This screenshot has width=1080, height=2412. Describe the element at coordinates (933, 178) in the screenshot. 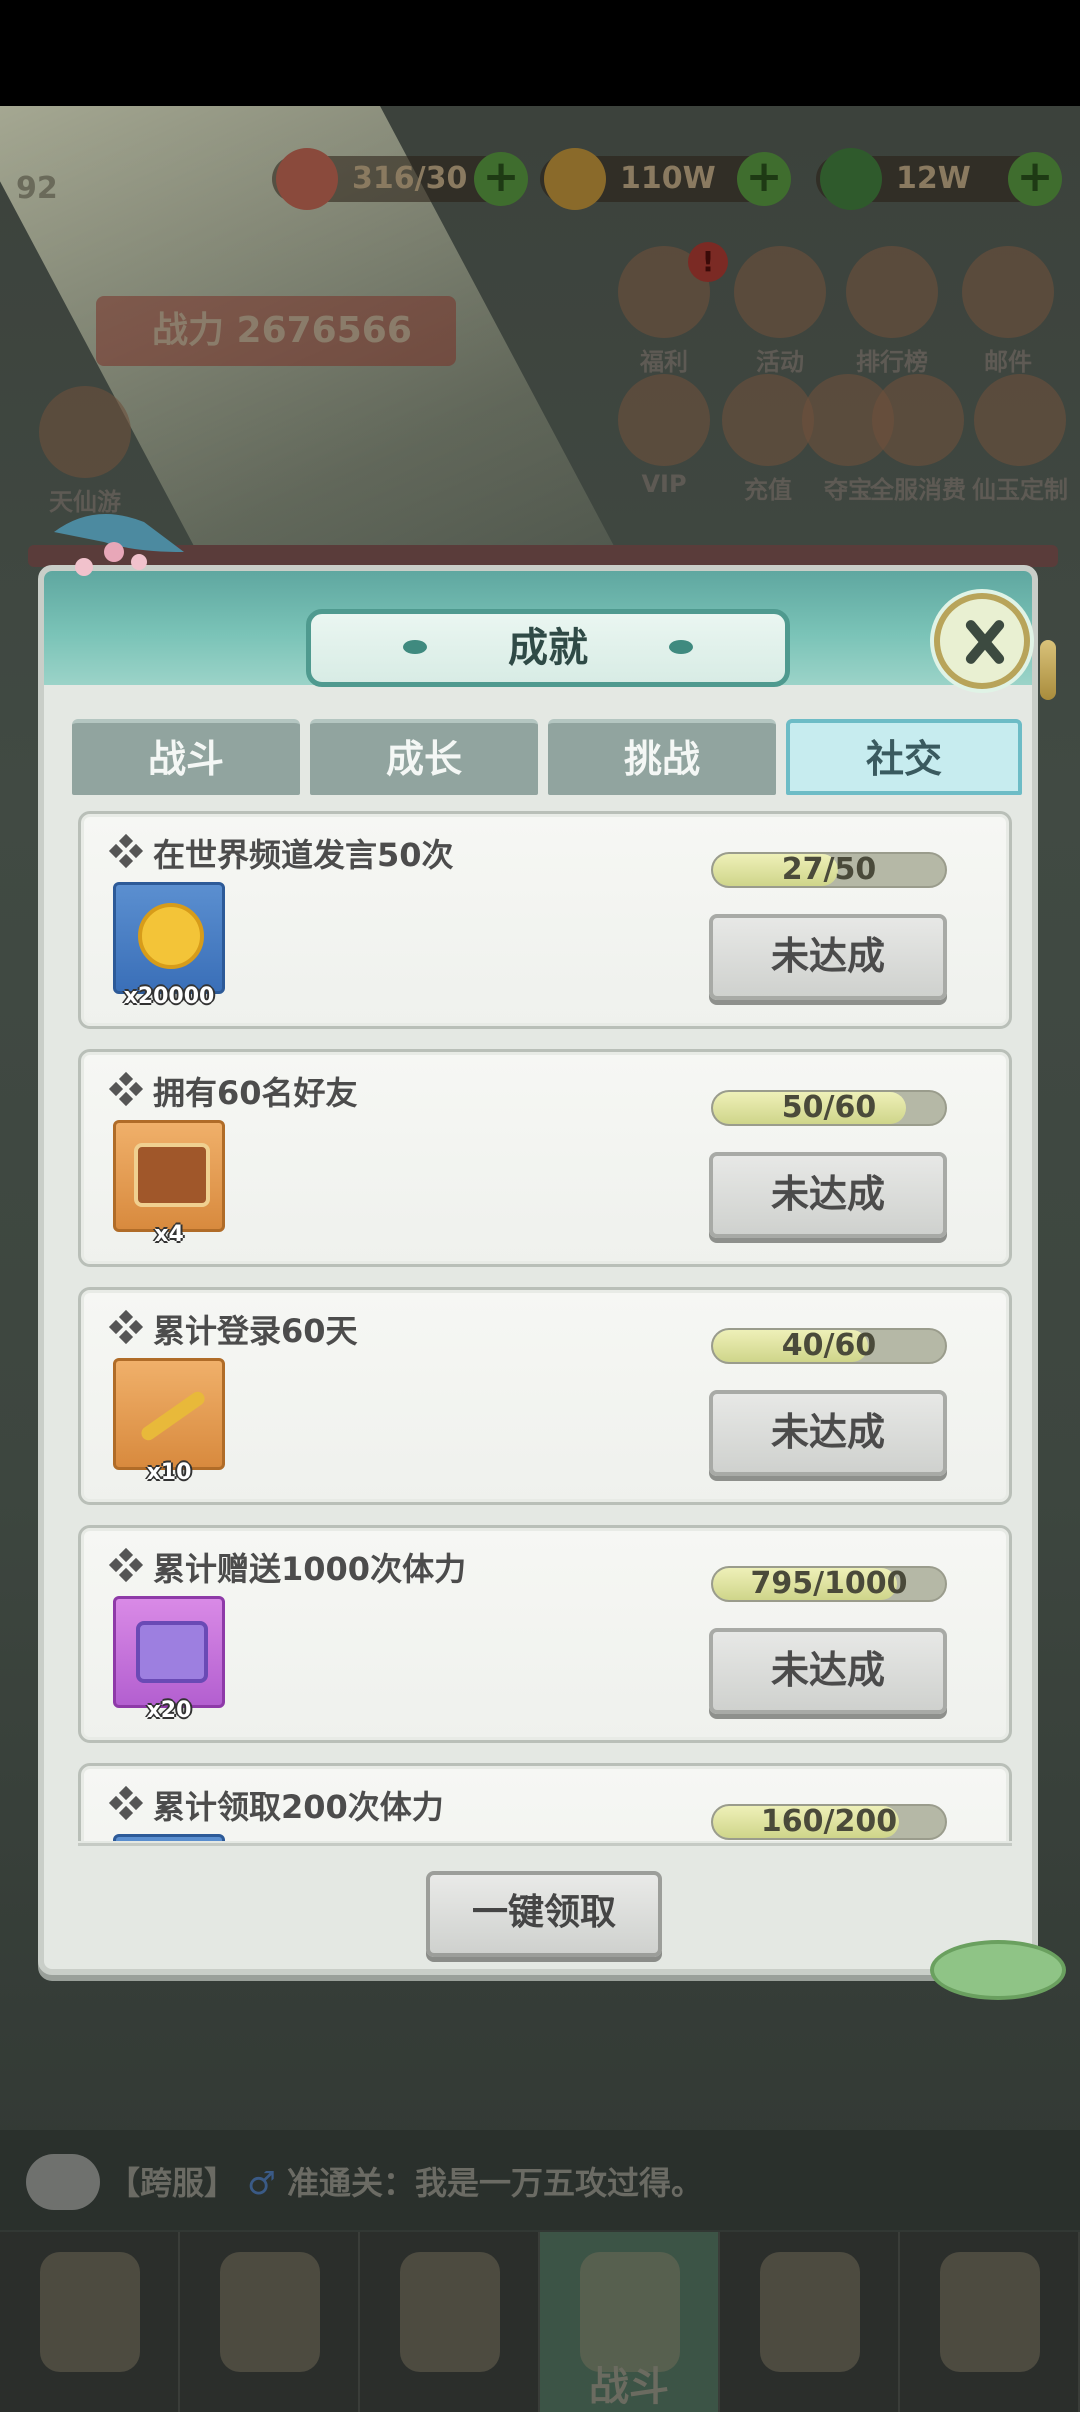

I see `resource-value: 12W` at that location.